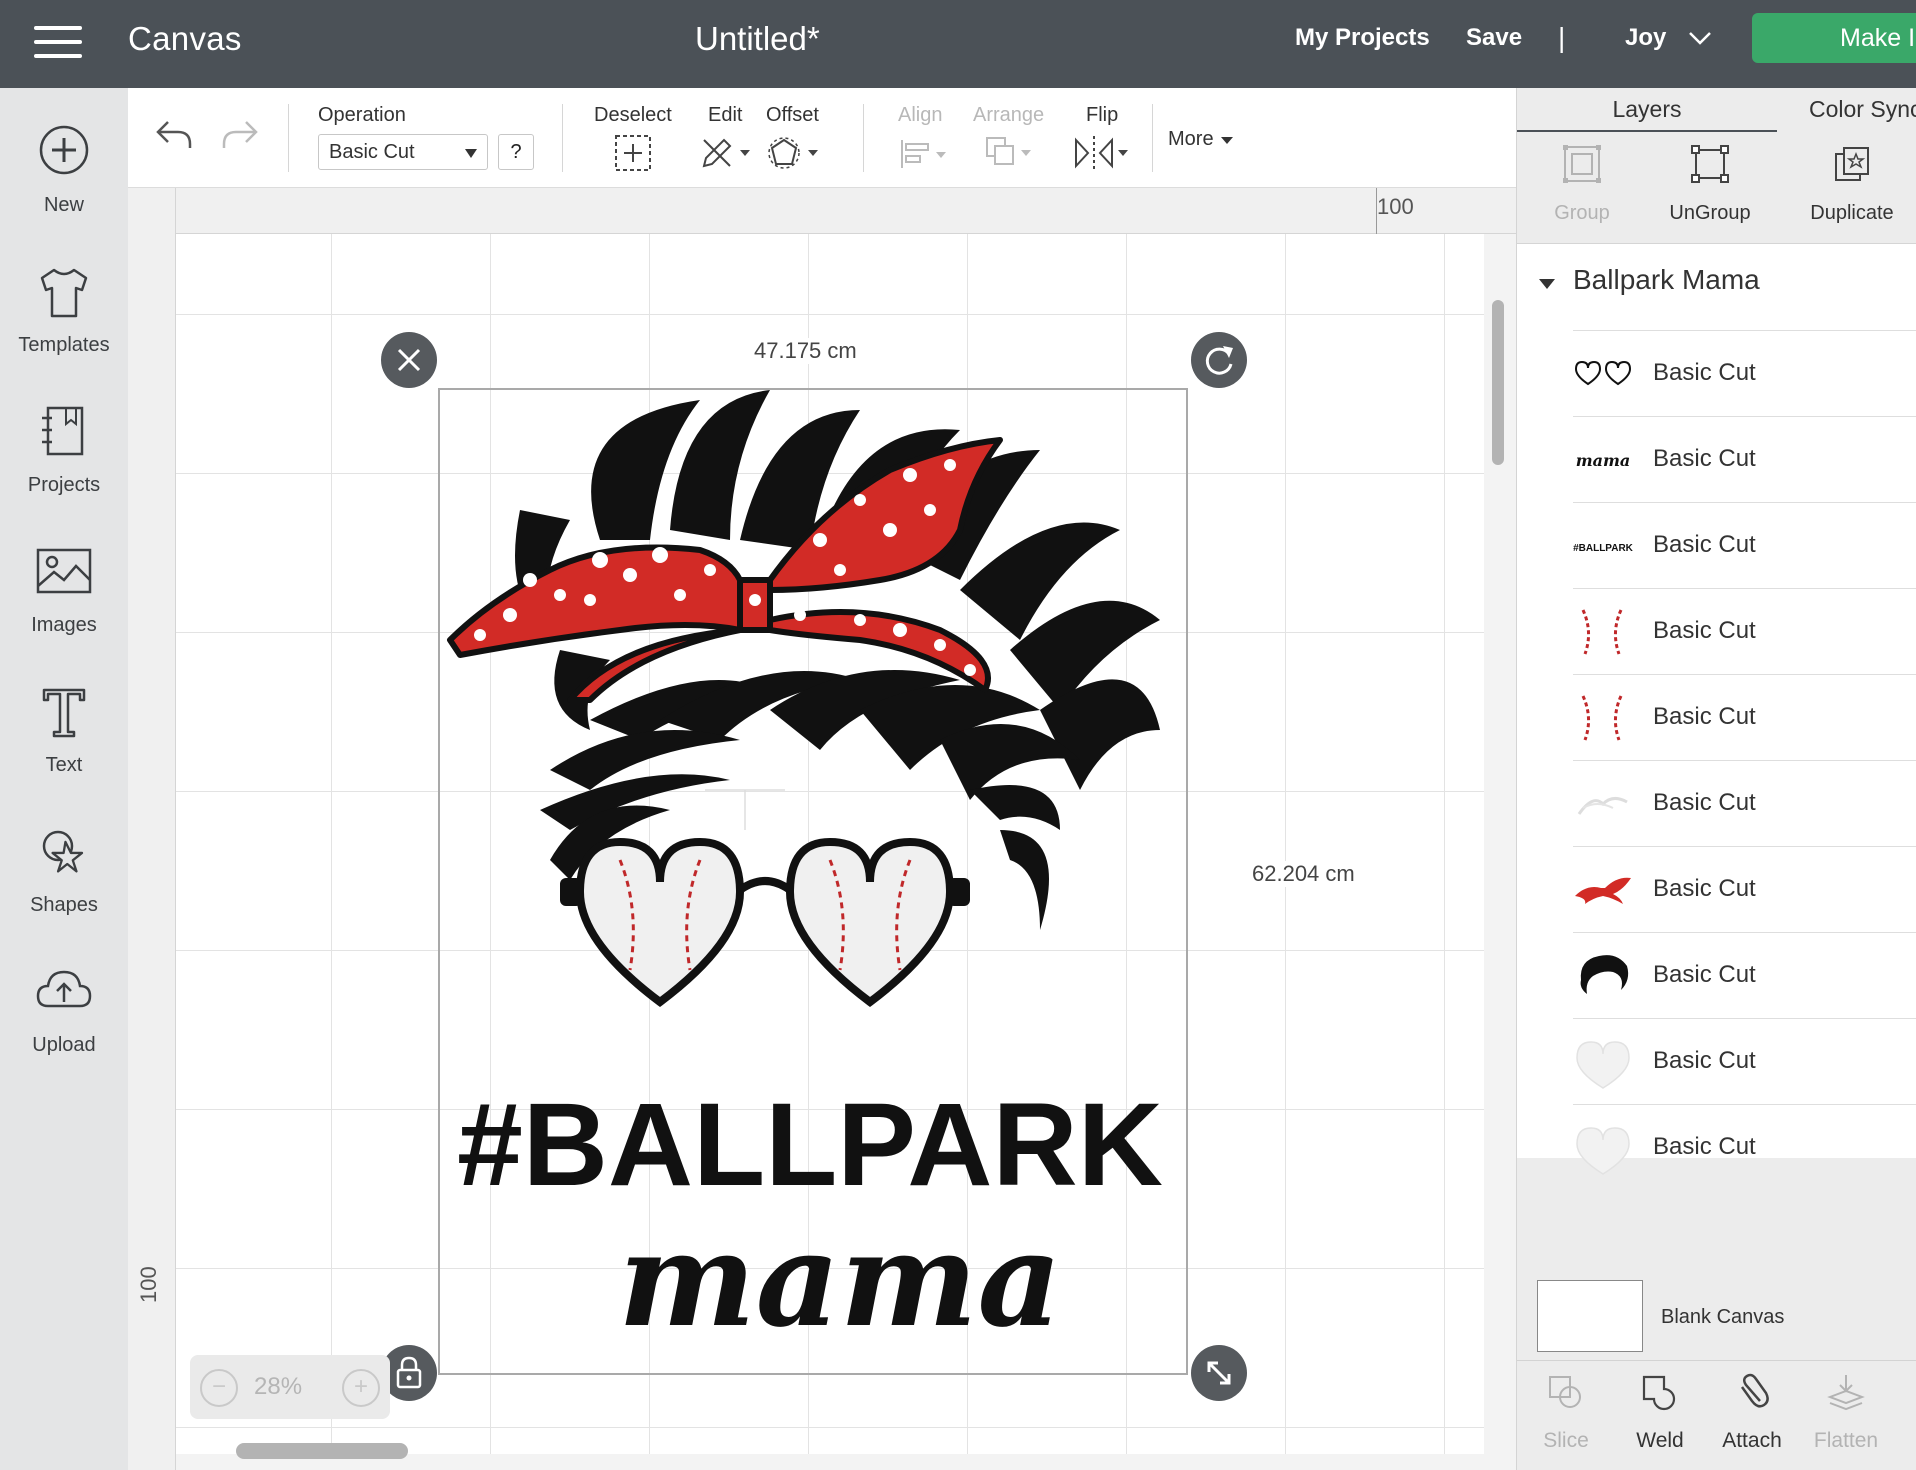 The width and height of the screenshot is (1916, 1470). Describe the element at coordinates (1710, 213) in the screenshot. I see `ungroup-label: UnGroup` at that location.